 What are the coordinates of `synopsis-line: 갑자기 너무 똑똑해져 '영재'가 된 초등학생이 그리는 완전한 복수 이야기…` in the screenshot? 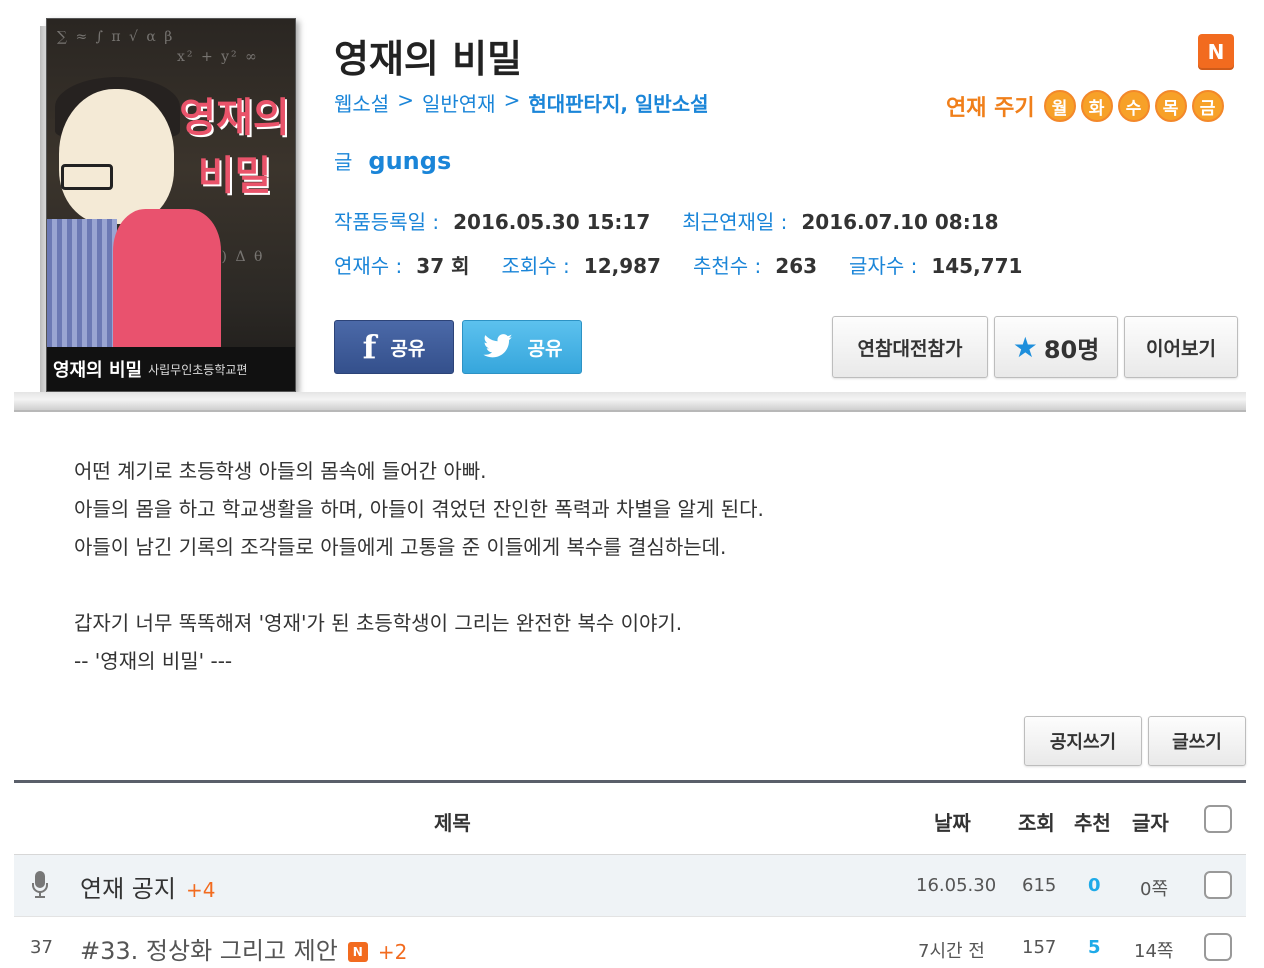 It's located at (378, 623).